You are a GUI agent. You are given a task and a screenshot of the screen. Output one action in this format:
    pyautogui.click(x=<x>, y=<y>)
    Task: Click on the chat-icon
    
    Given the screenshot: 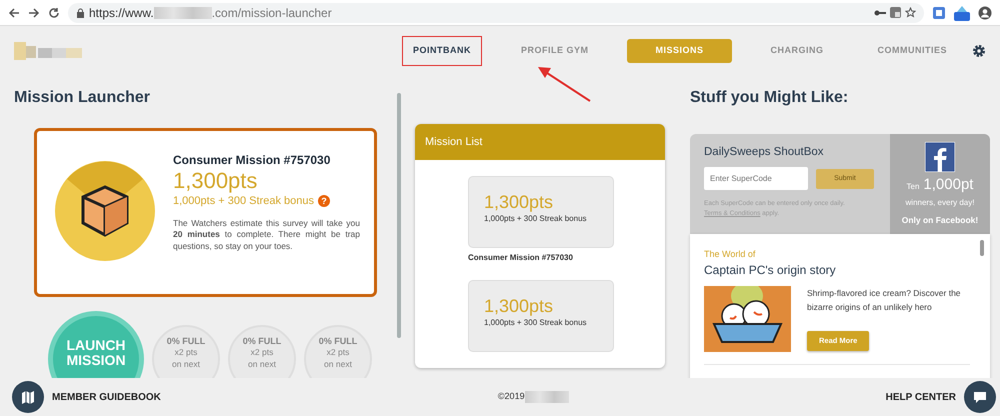 What is the action you would take?
    pyautogui.click(x=980, y=397)
    